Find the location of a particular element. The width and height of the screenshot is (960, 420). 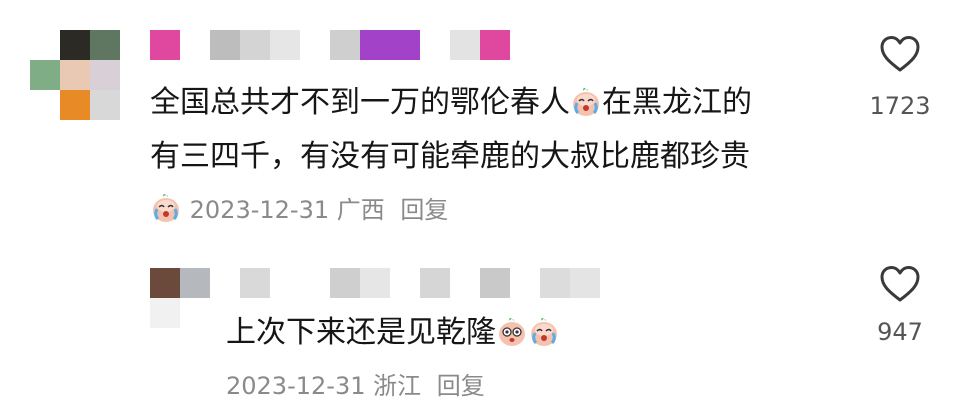

like-count: 947 is located at coordinates (900, 332).